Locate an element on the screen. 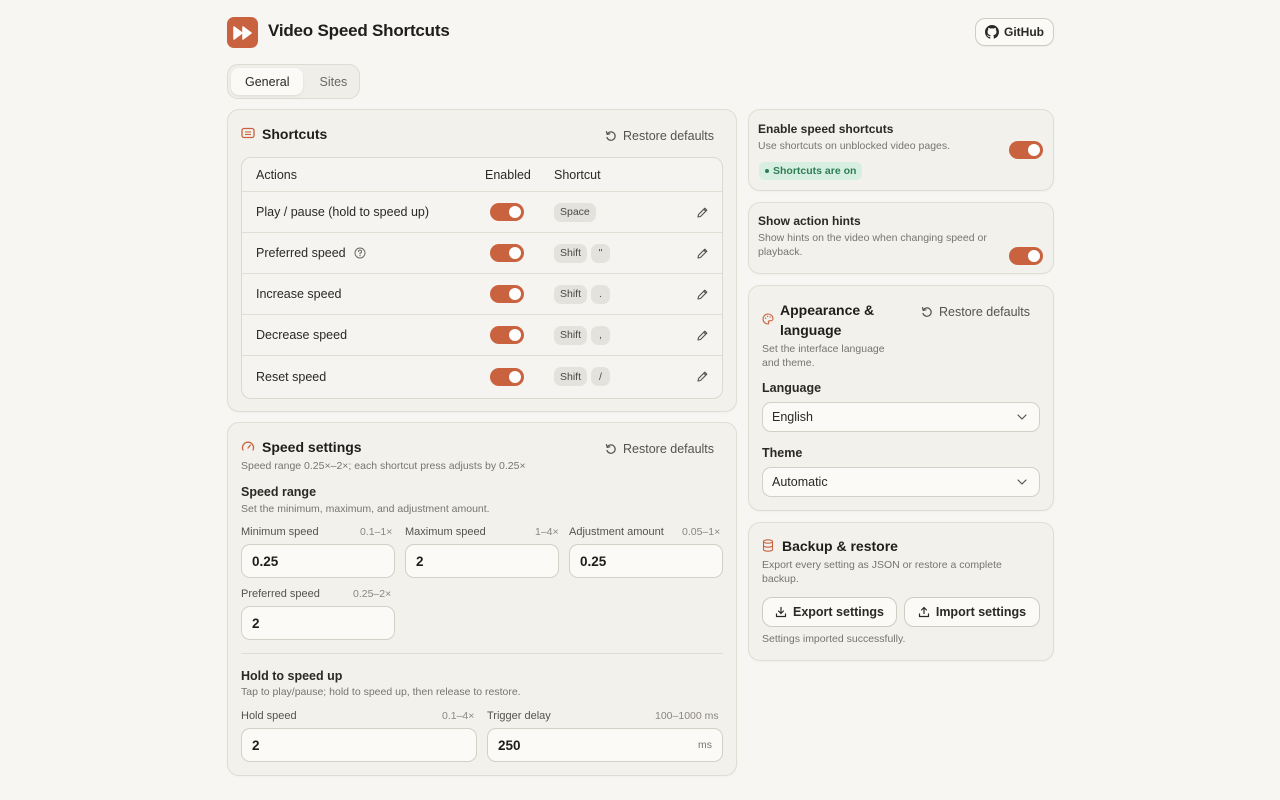  adjustment-amount-label: Adjustment amount is located at coordinates (616, 532).